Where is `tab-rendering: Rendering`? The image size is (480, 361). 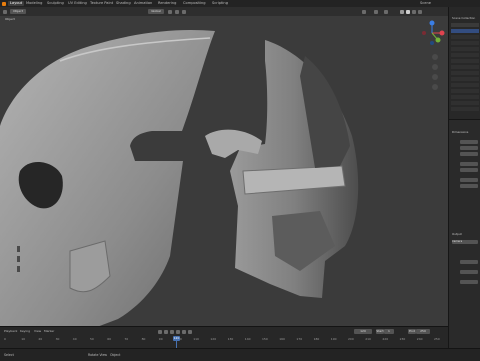
tab-rendering: Rendering is located at coordinates (167, 3).